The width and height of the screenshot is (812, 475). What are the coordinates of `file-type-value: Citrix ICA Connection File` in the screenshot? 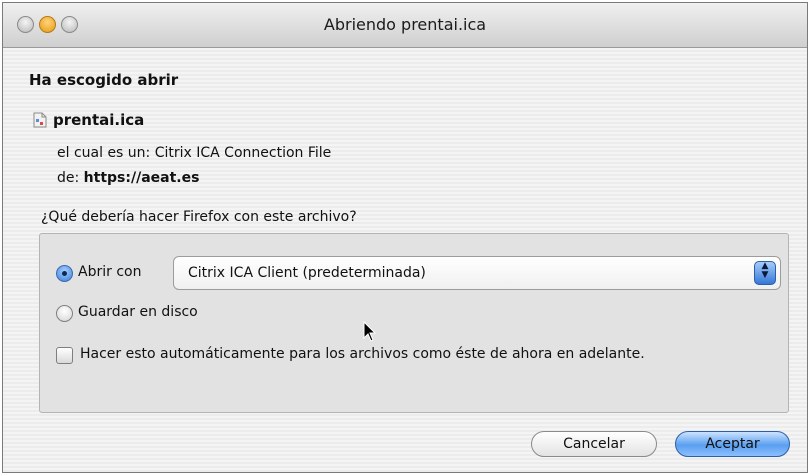 It's located at (243, 153).